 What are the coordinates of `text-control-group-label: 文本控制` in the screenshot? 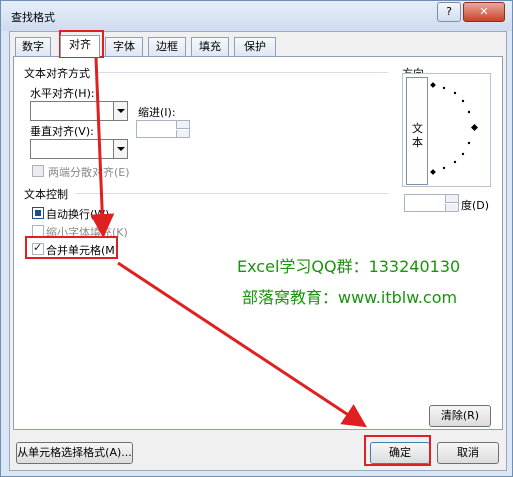 It's located at (46, 194).